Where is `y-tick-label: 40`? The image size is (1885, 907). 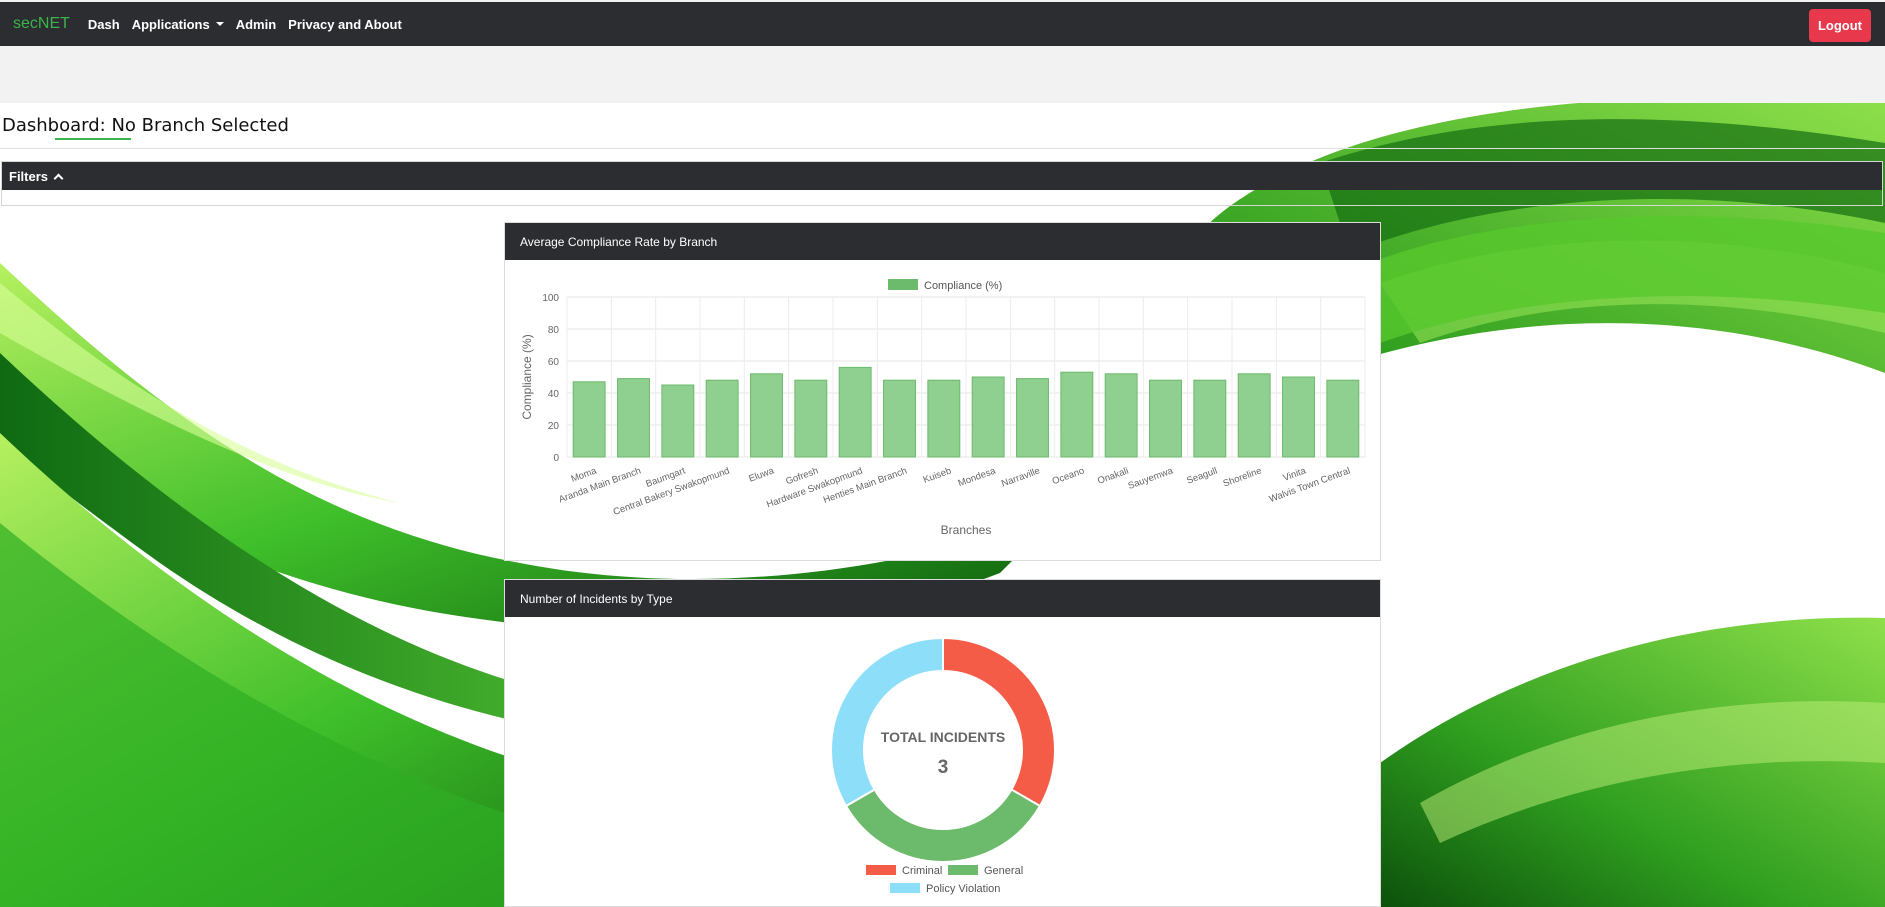
y-tick-label: 40 is located at coordinates (554, 394).